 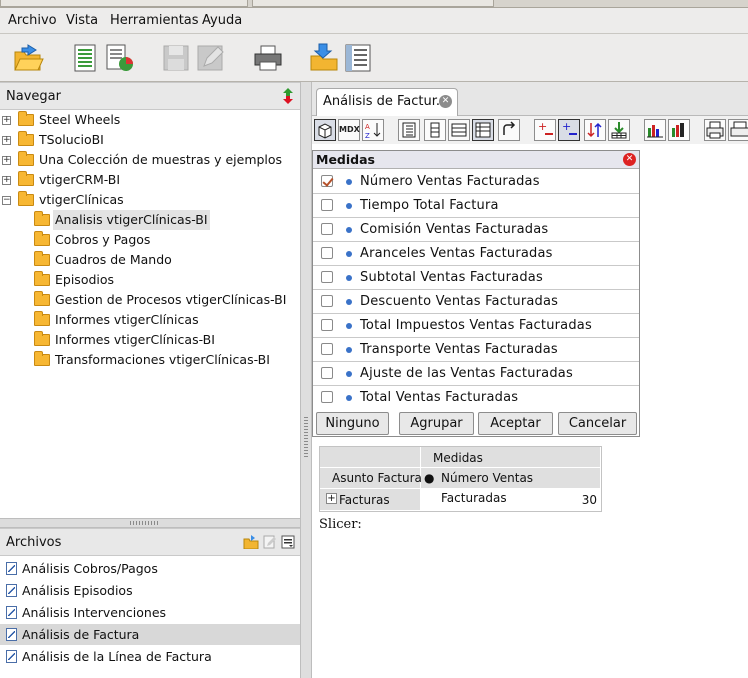 What do you see at coordinates (476, 254) in the screenshot?
I see `measure-item: Aranceles Ventas Facturadas` at bounding box center [476, 254].